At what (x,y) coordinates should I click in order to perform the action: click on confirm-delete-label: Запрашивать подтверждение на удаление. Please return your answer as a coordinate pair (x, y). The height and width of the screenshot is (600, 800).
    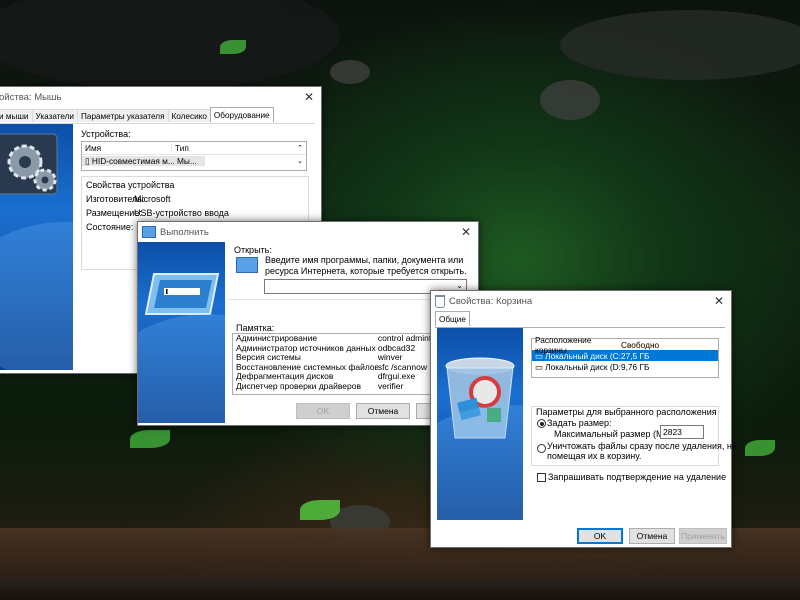
    Looking at the image, I should click on (637, 477).